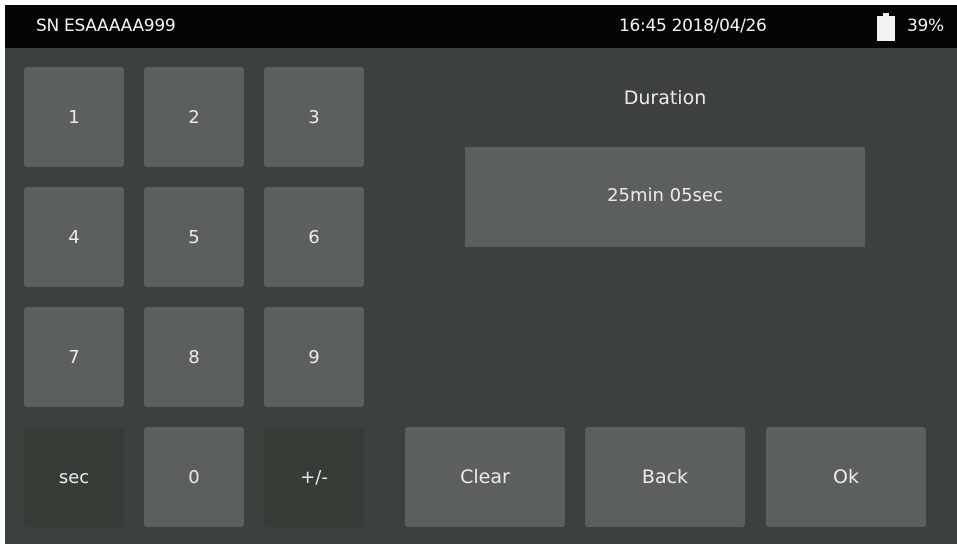  I want to click on key-8: 8, so click(194, 357).